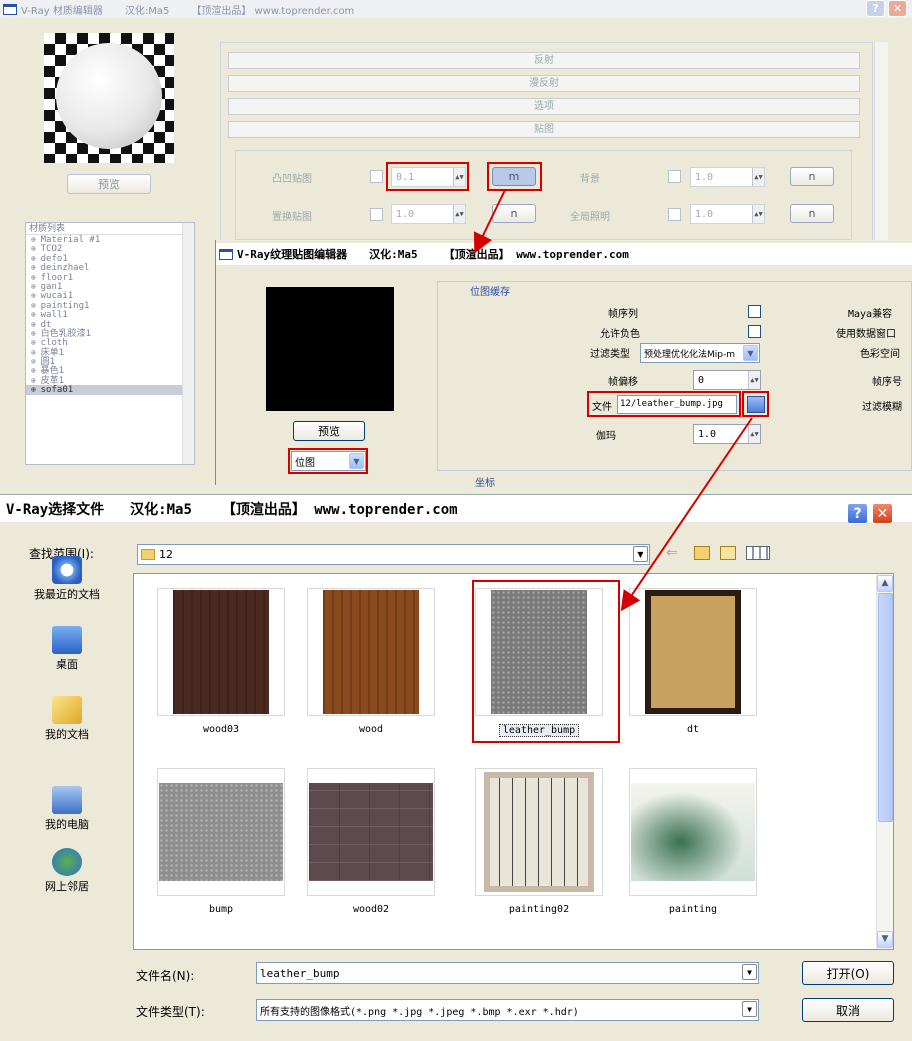  I want to click on arrow-bump-to-texture, so click(489, 221).